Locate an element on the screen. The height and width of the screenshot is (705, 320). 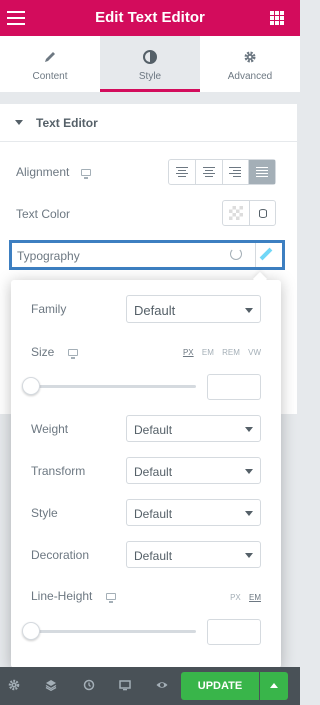
panel-tabs: Content Style Advanced is located at coordinates (150, 64).